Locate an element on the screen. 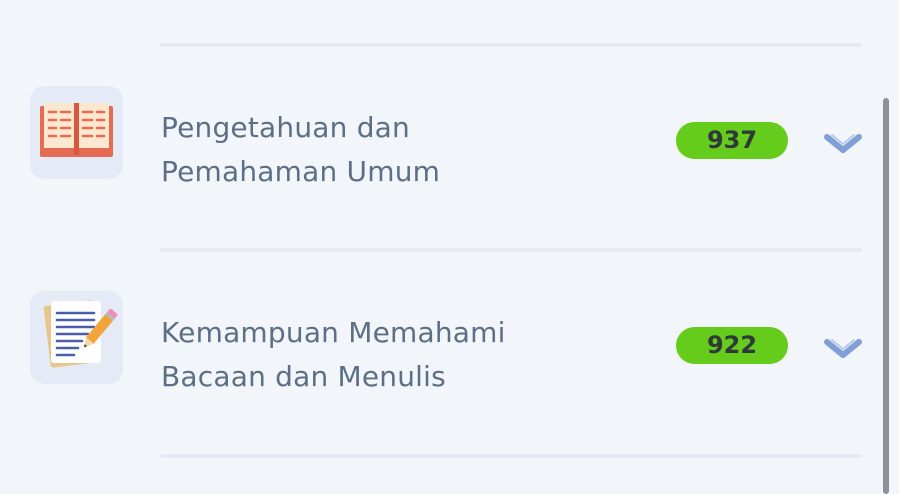  subject-title: Pengetahuan dan Pemahaman Umum is located at coordinates (371, 150).